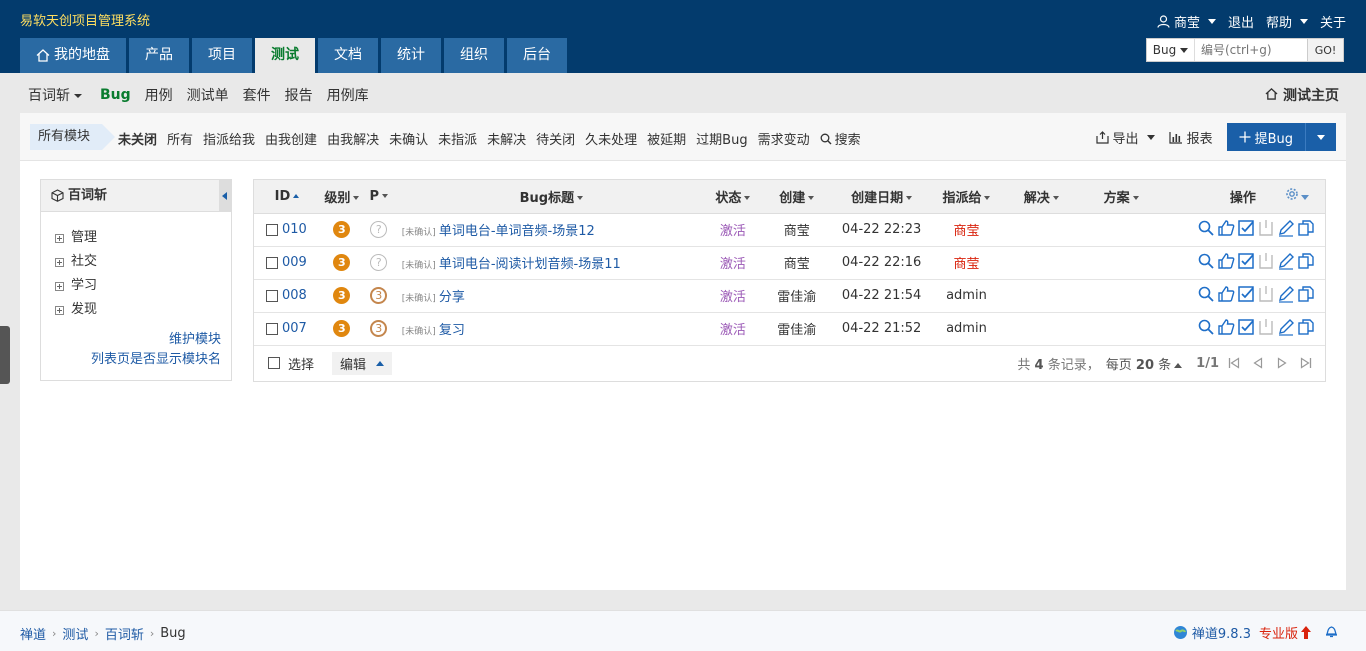 The width and height of the screenshot is (1366, 651). What do you see at coordinates (287, 197) in the screenshot?
I see `col-id: ID` at bounding box center [287, 197].